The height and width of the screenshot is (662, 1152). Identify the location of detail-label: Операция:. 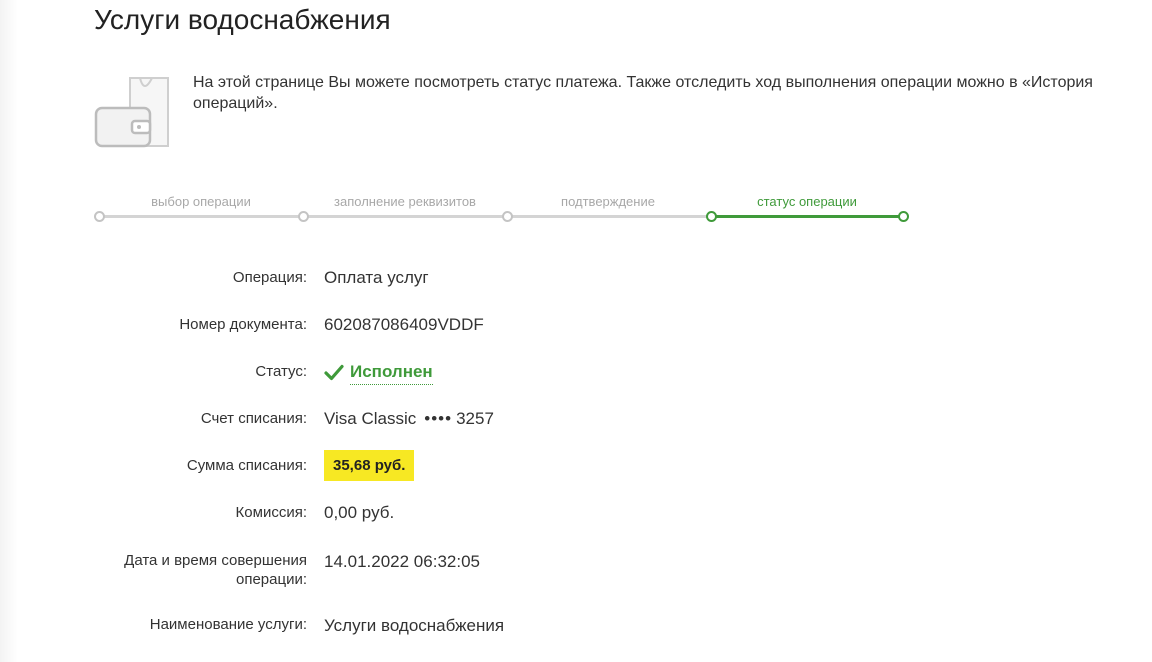
(269, 277).